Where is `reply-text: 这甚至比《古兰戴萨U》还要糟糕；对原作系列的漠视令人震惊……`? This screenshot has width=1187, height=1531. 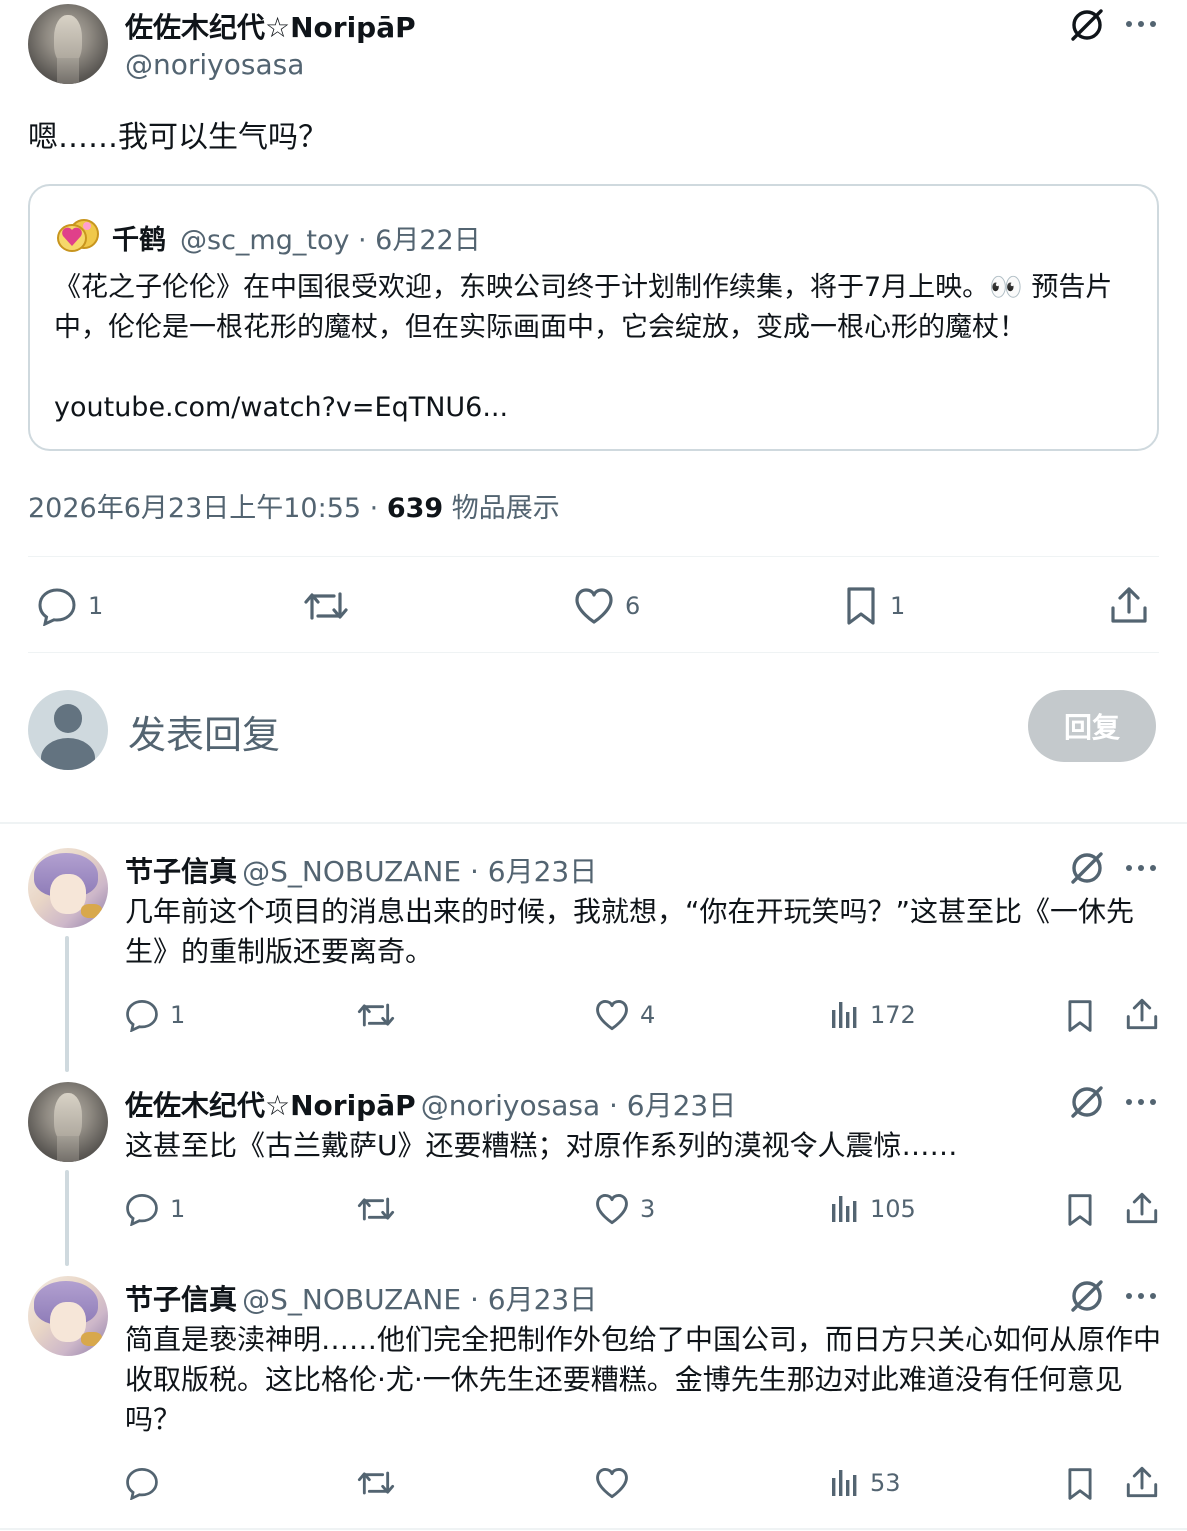 reply-text: 这甚至比《古兰戴萨U》还要糟糕；对原作系列的漠视令人震惊…… is located at coordinates (541, 1145).